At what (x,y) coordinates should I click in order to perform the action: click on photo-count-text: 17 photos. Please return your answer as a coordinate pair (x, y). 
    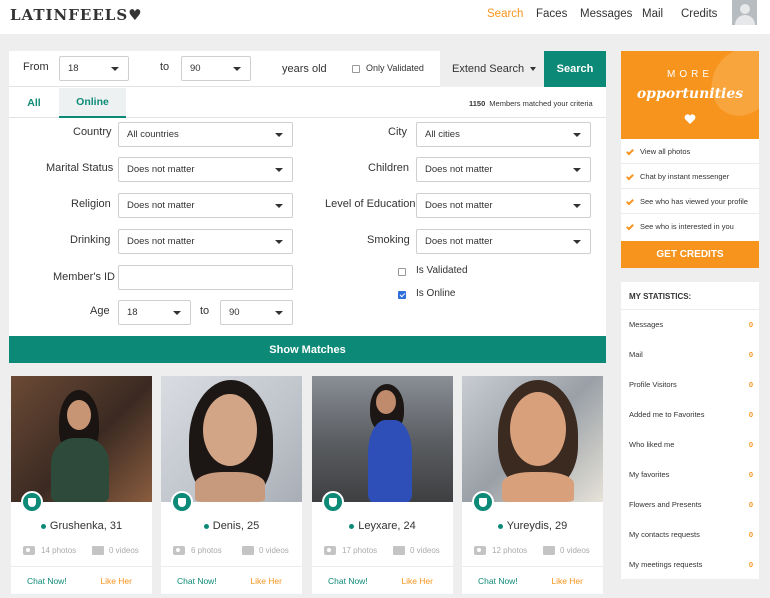
    Looking at the image, I should click on (360, 550).